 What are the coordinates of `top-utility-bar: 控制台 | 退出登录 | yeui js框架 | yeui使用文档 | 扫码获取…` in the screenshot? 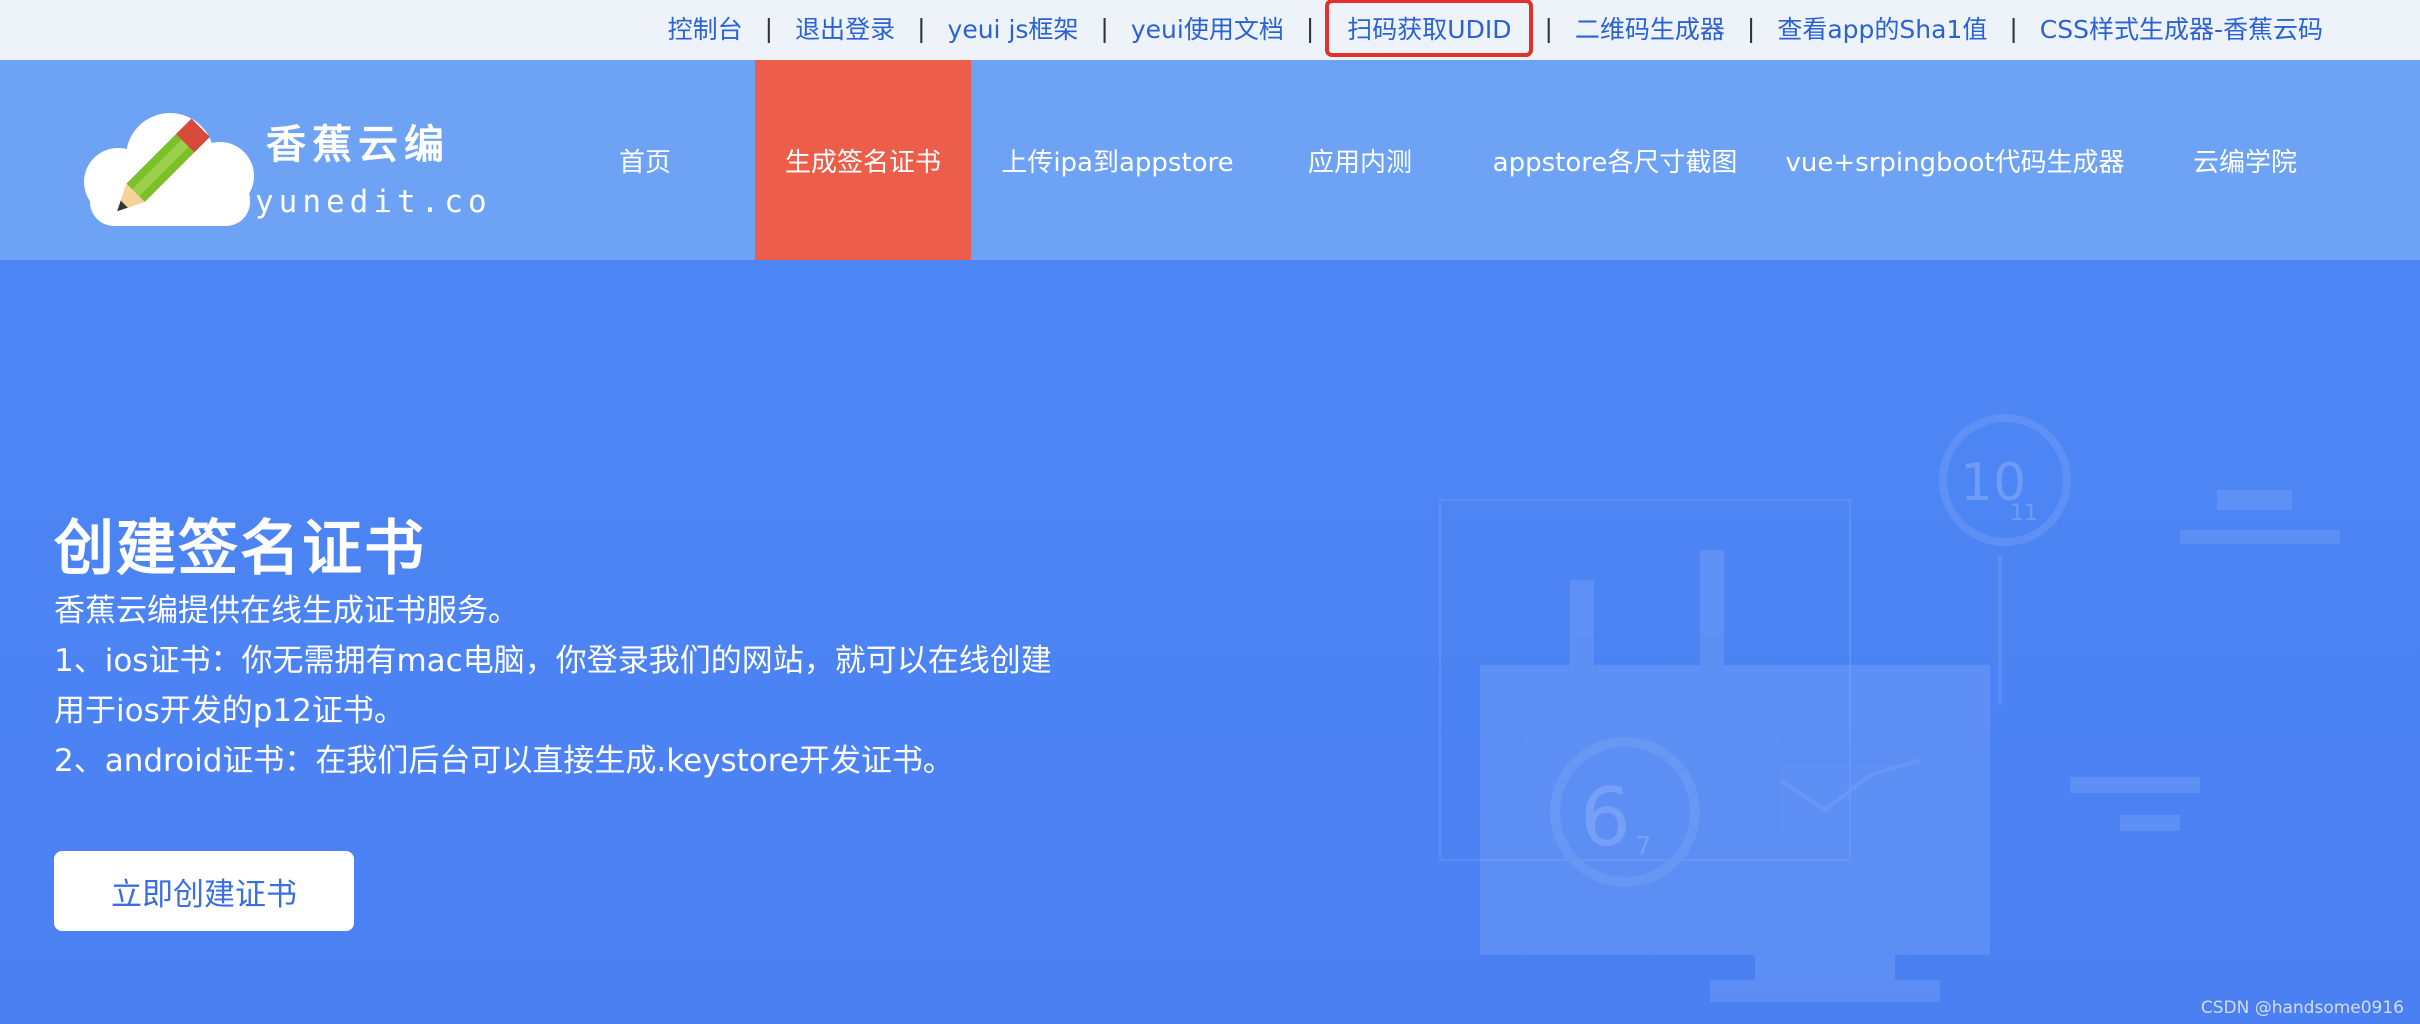 It's located at (1210, 30).